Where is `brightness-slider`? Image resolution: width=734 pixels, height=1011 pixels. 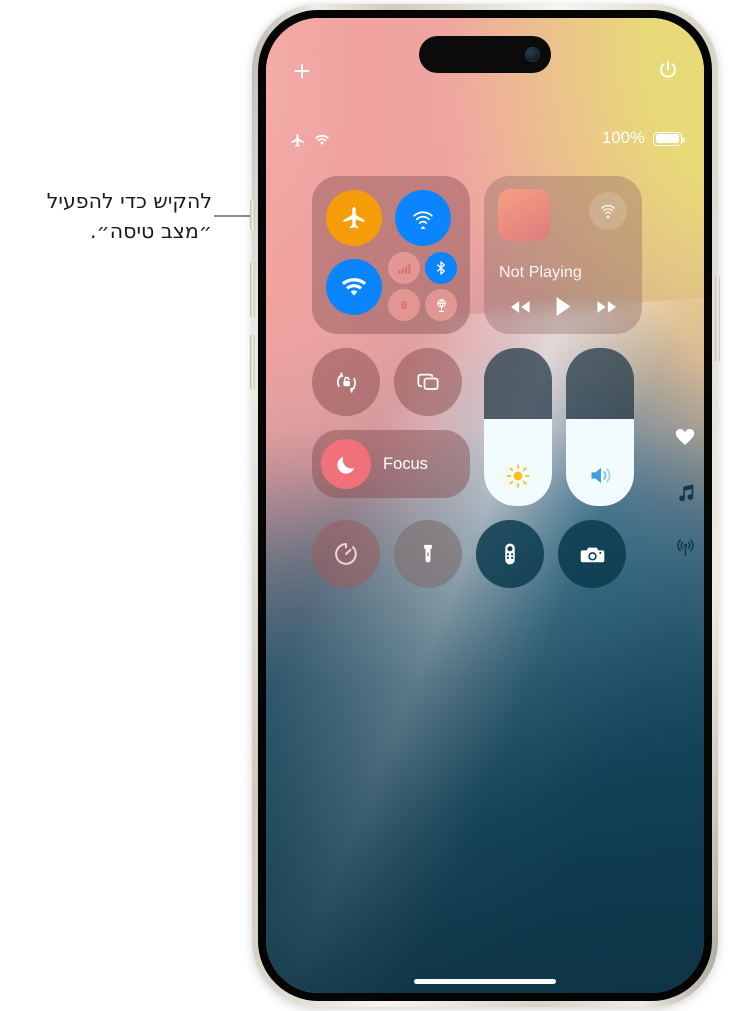 brightness-slider is located at coordinates (518, 427).